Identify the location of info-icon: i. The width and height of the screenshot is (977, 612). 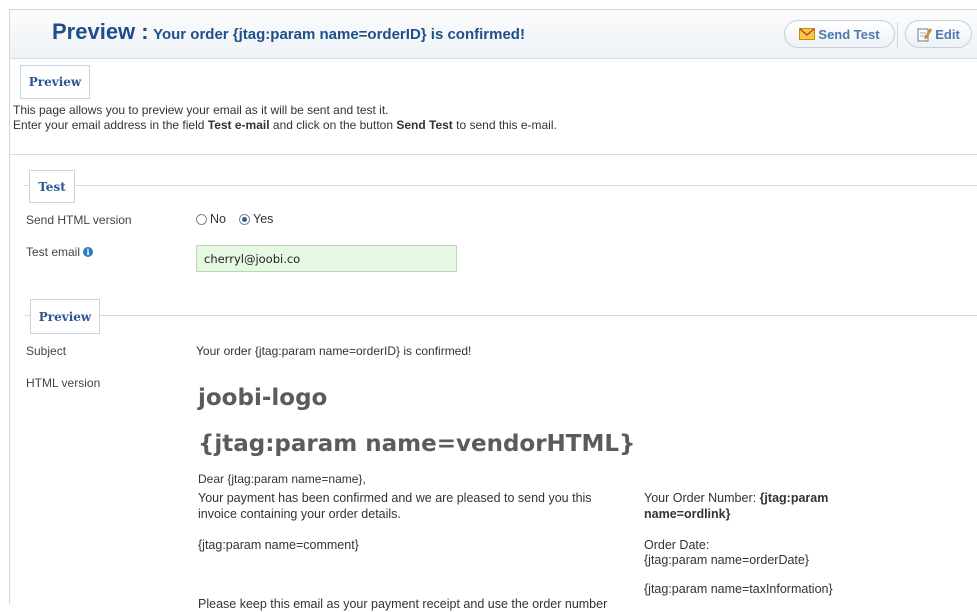
(88, 252).